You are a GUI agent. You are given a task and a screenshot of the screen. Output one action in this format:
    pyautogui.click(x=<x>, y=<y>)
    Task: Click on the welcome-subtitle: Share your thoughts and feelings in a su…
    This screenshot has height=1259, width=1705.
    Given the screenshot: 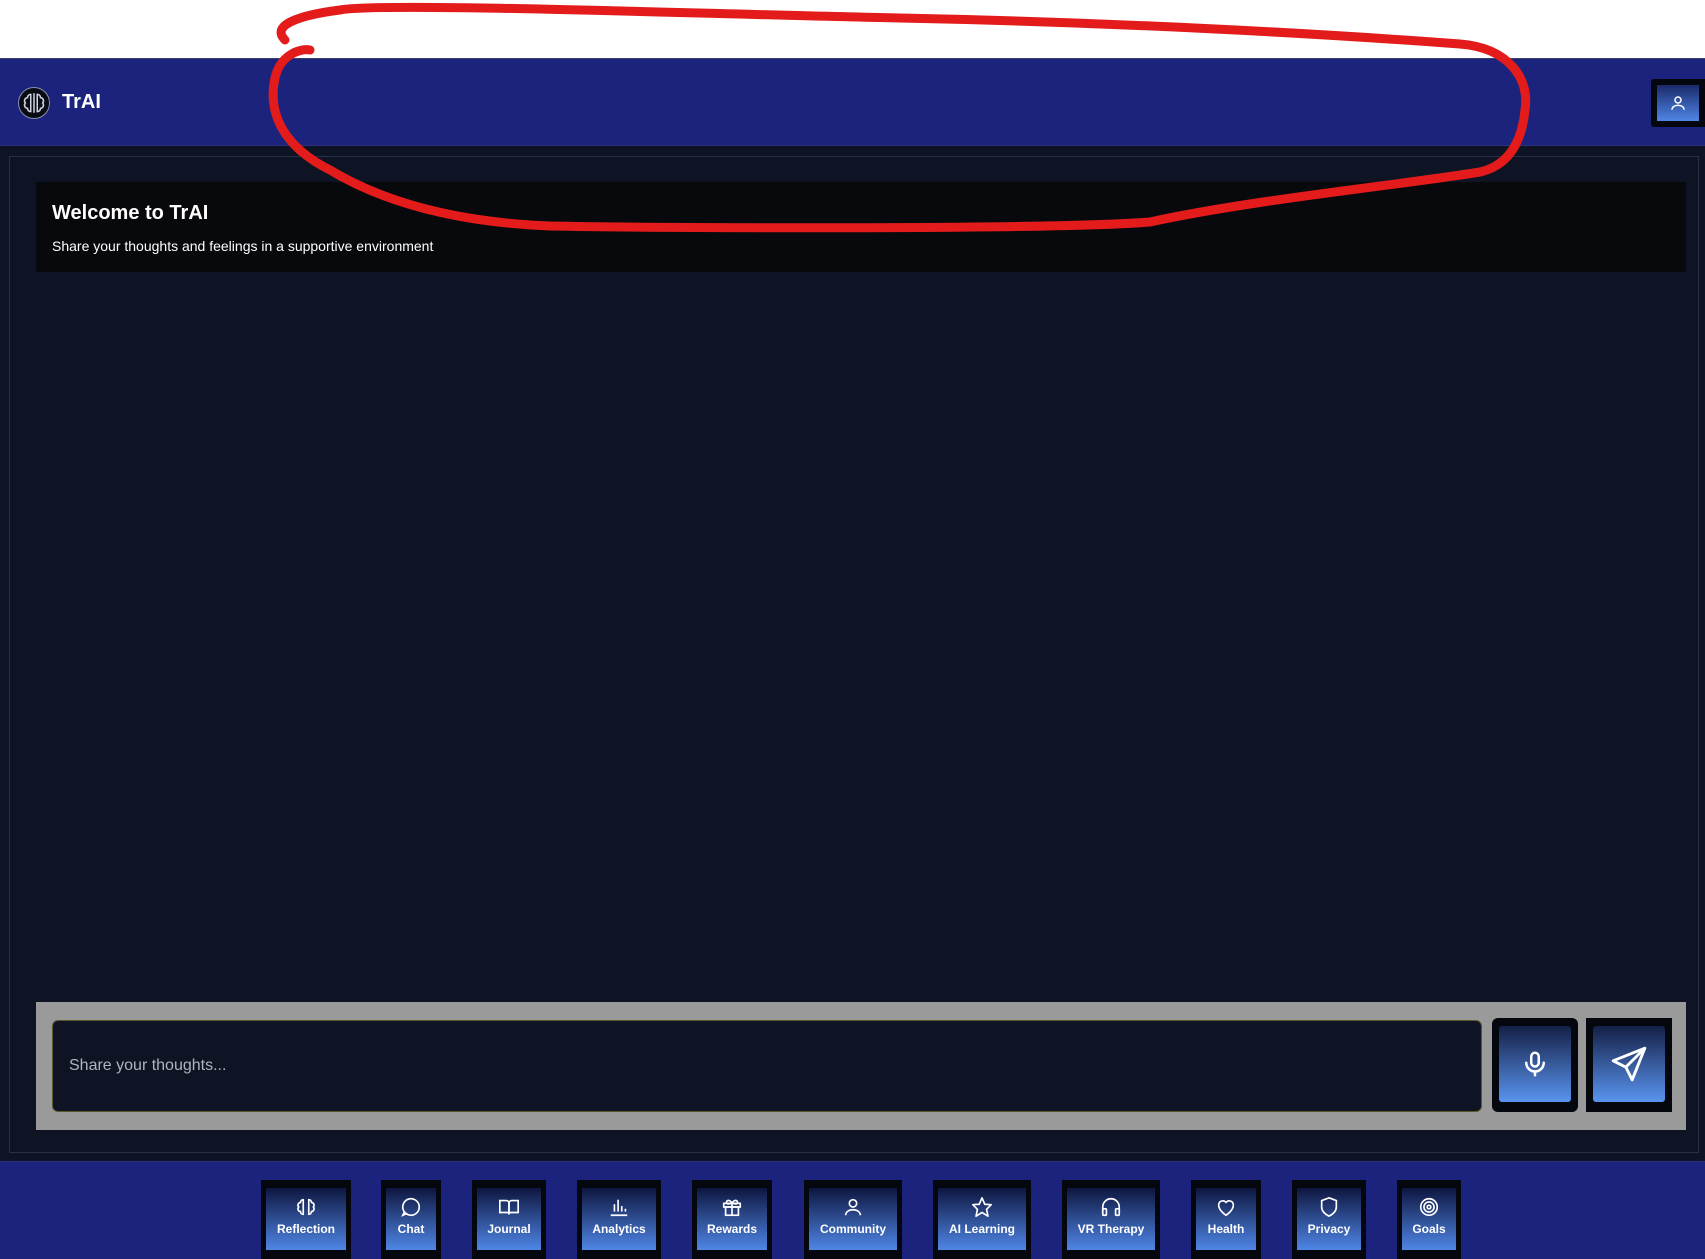 What is the action you would take?
    pyautogui.click(x=243, y=246)
    